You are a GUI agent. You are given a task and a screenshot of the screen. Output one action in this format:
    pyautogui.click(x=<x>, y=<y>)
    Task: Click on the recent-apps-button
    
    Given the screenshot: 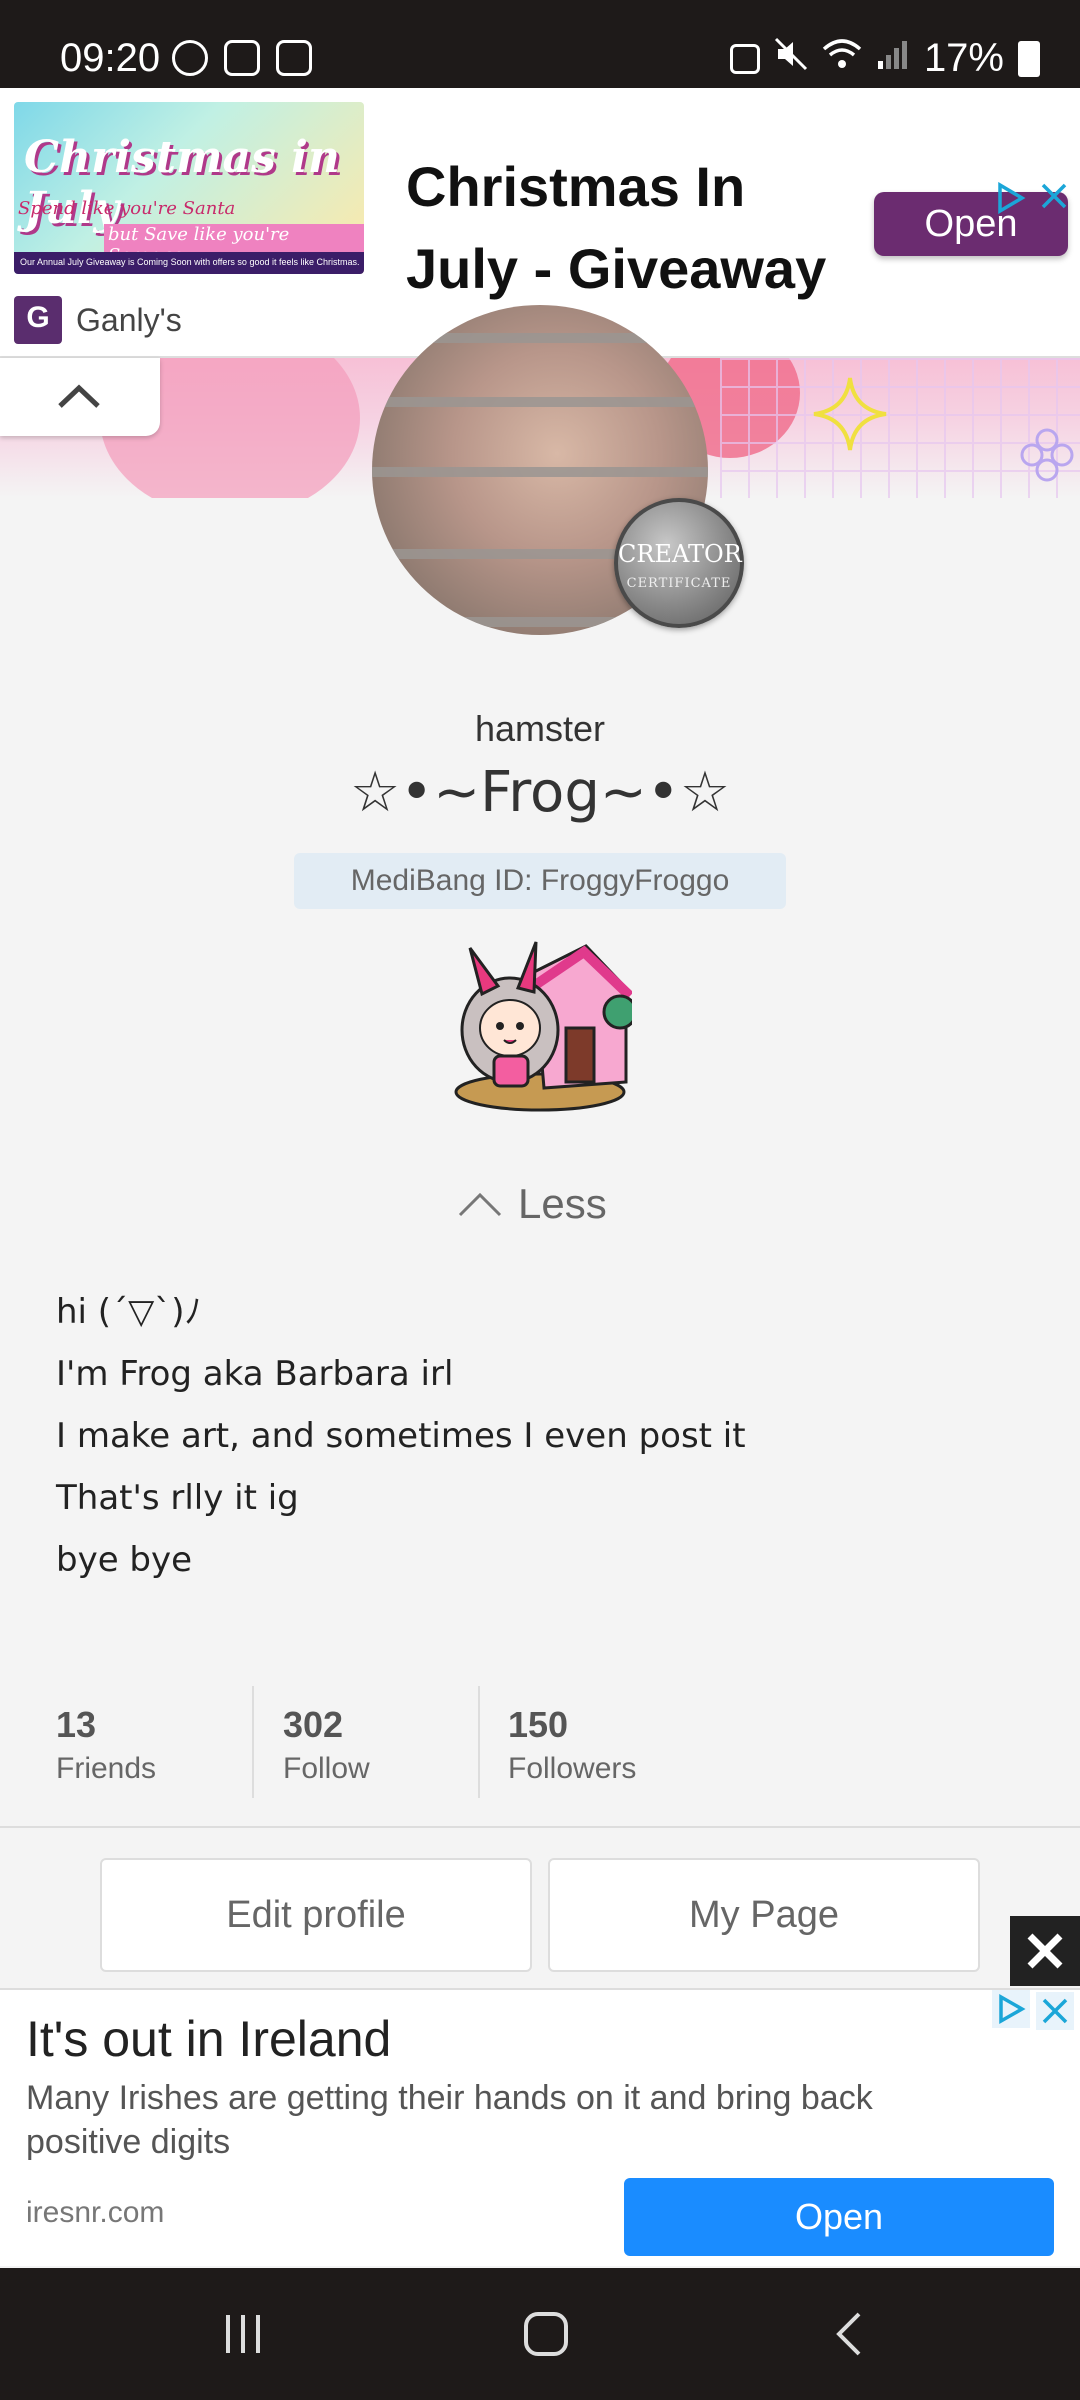 What is the action you would take?
    pyautogui.click(x=243, y=2334)
    